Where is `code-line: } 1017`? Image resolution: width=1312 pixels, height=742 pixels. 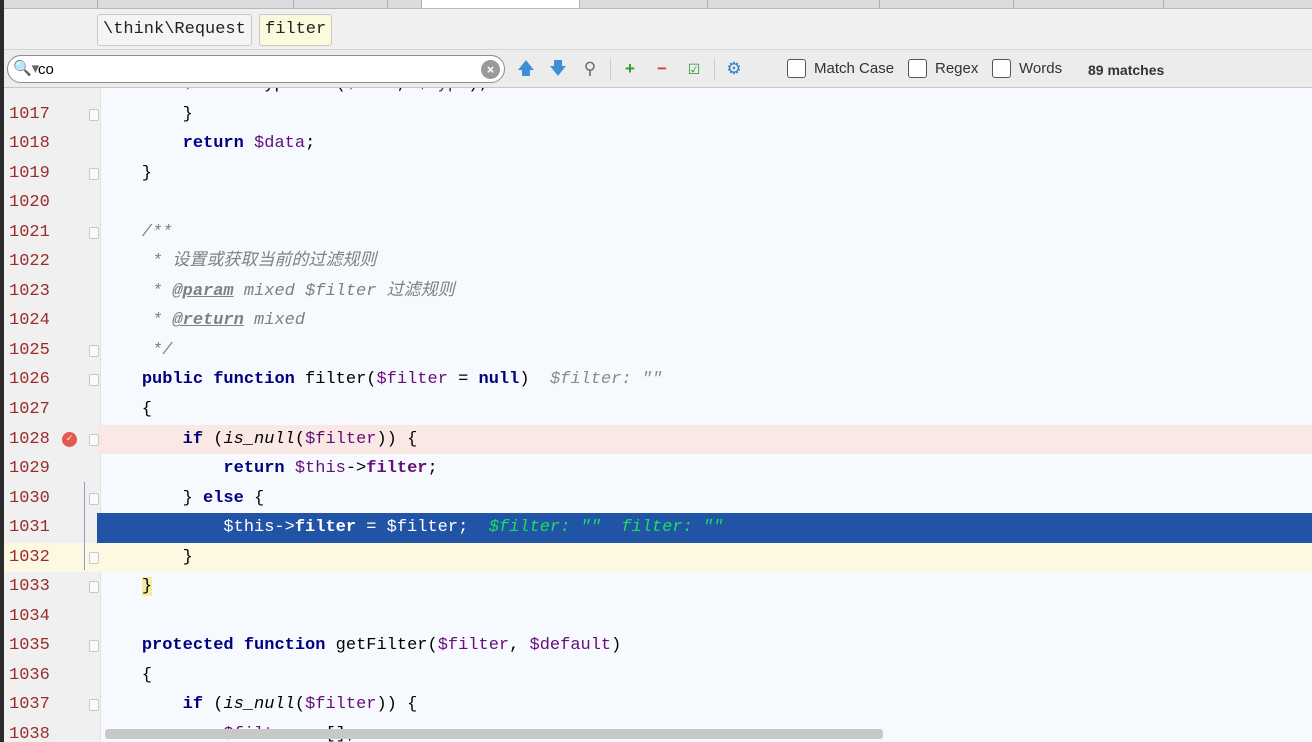 code-line: } 1017 is located at coordinates (658, 115).